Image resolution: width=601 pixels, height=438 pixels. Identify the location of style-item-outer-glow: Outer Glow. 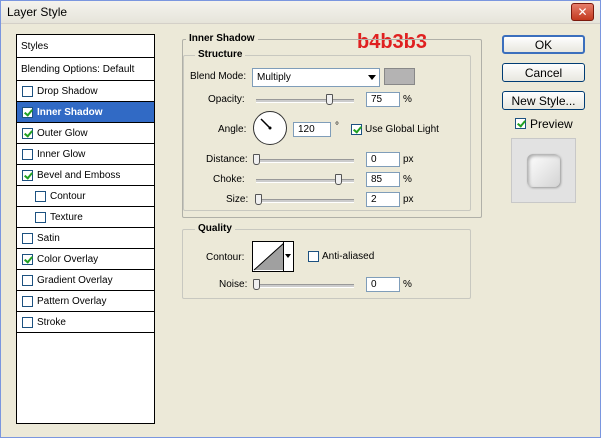
(85, 133).